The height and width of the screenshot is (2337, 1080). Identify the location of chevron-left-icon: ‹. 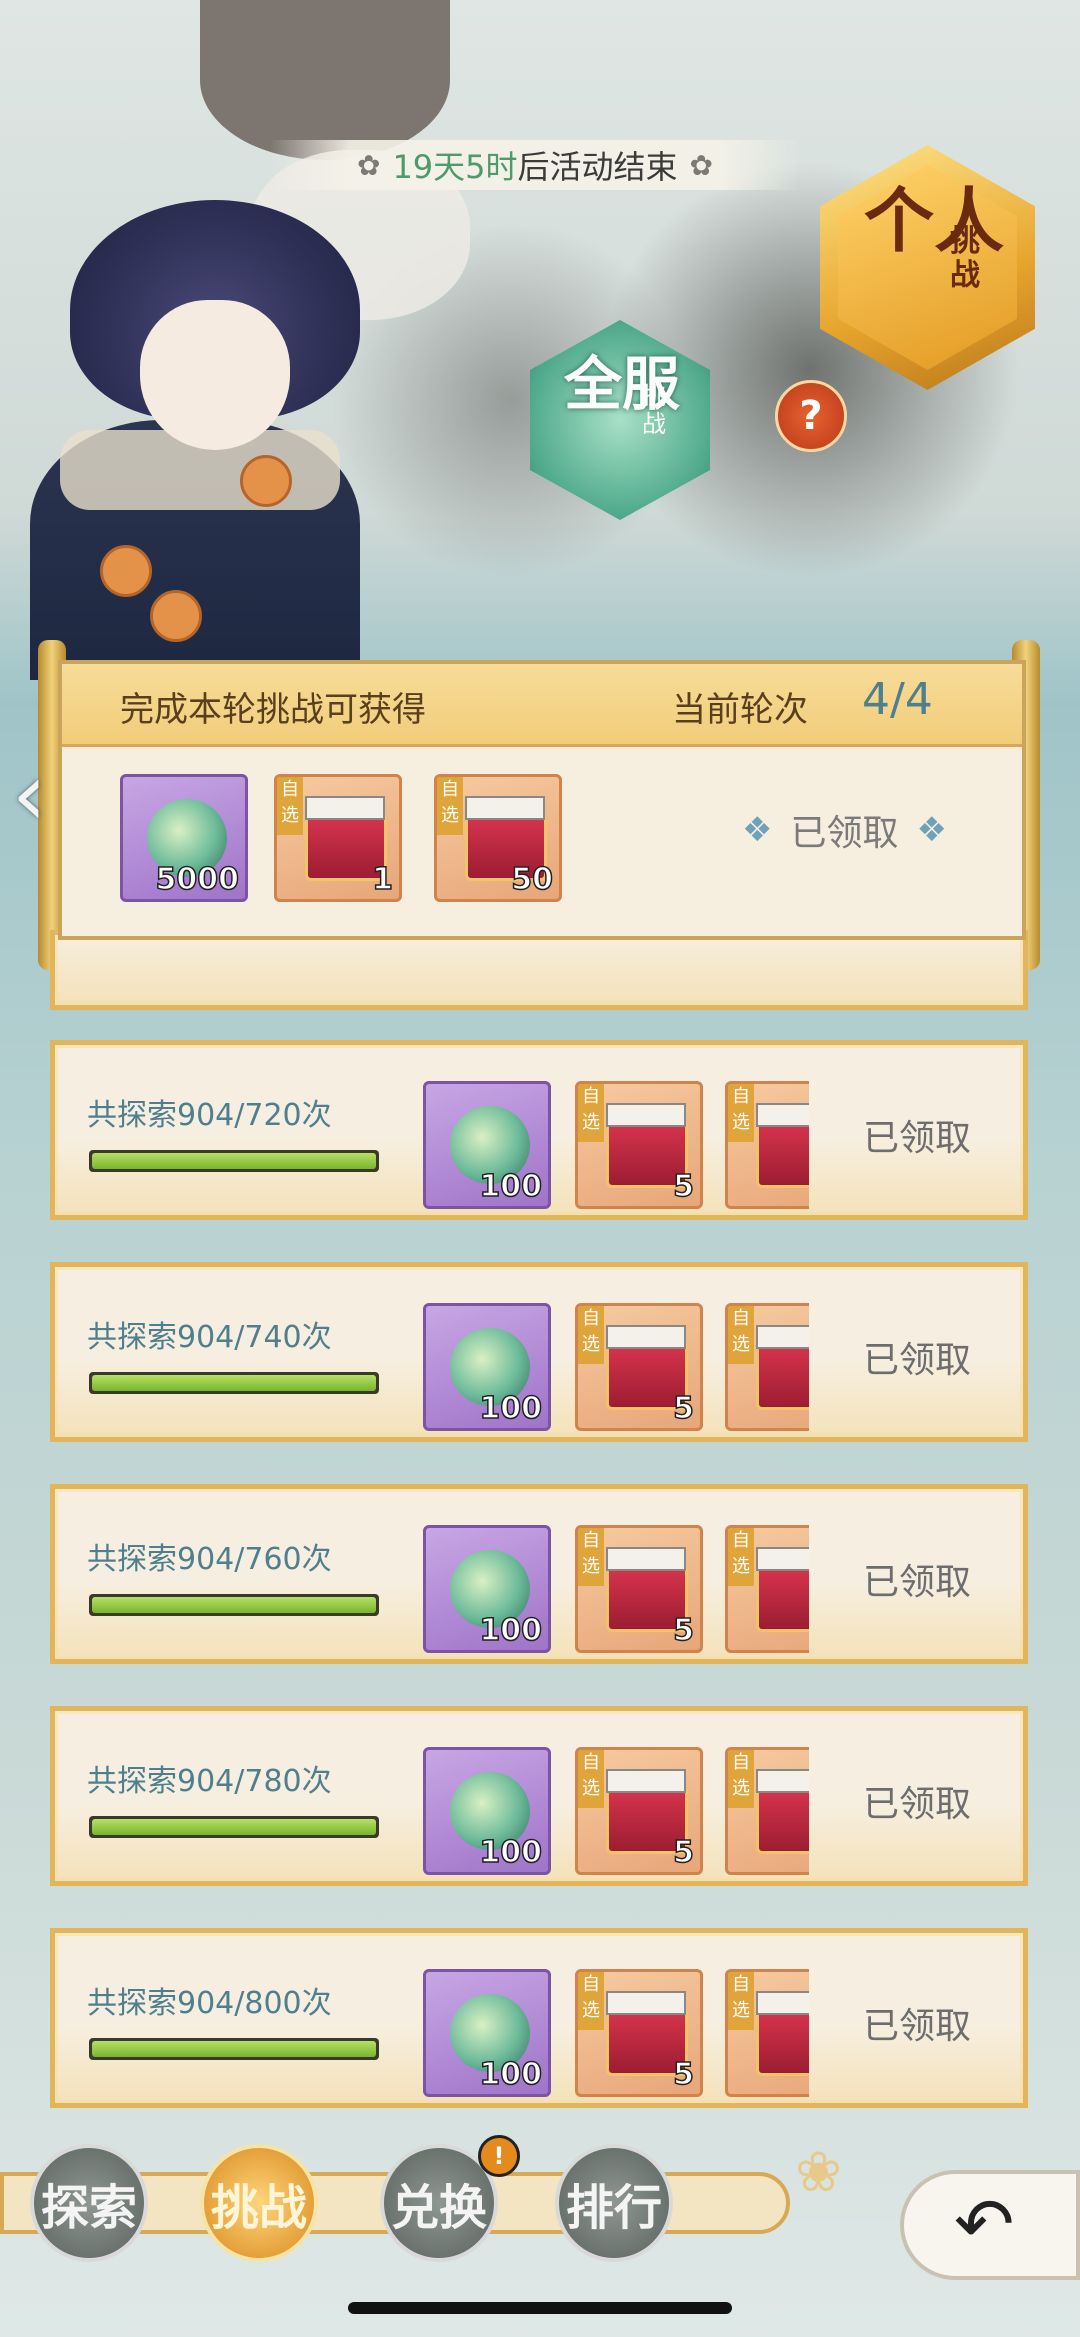
(42, 795).